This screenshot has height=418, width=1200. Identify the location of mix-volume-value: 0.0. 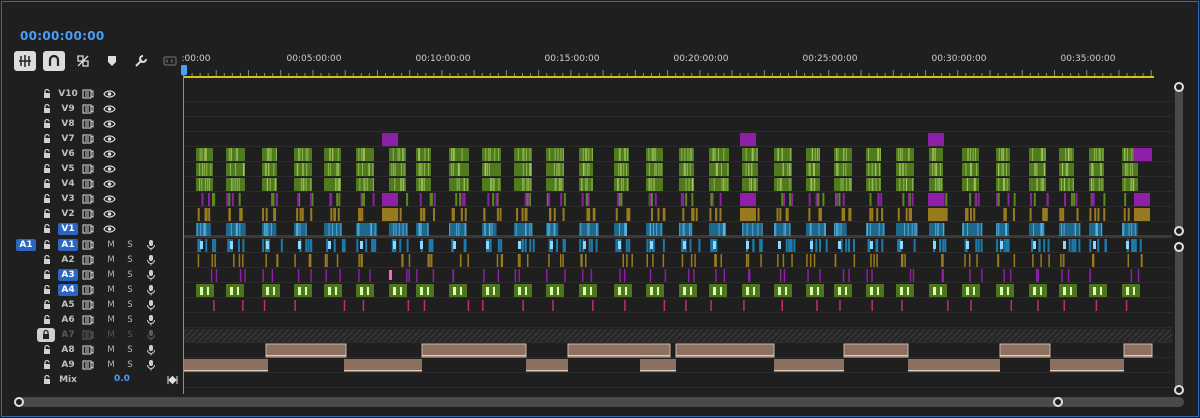
(122, 379).